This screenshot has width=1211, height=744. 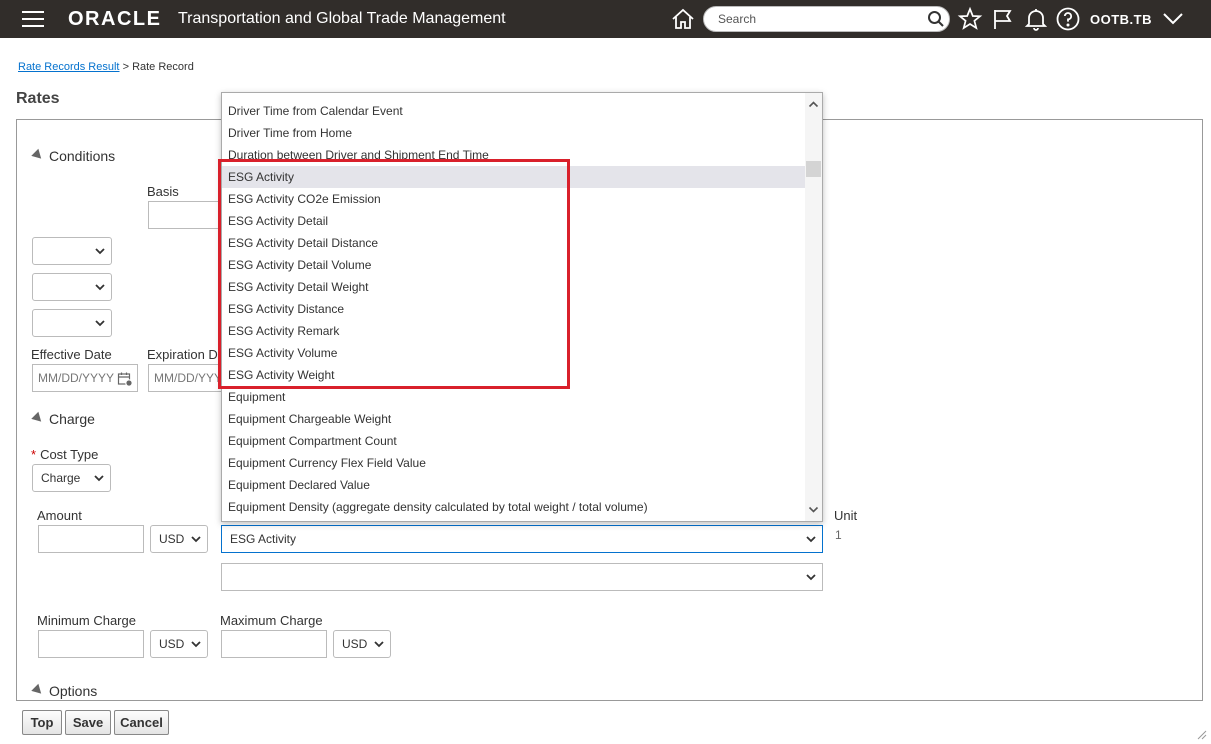 I want to click on dropdown-option: ESG Activity Distance, so click(x=514, y=309).